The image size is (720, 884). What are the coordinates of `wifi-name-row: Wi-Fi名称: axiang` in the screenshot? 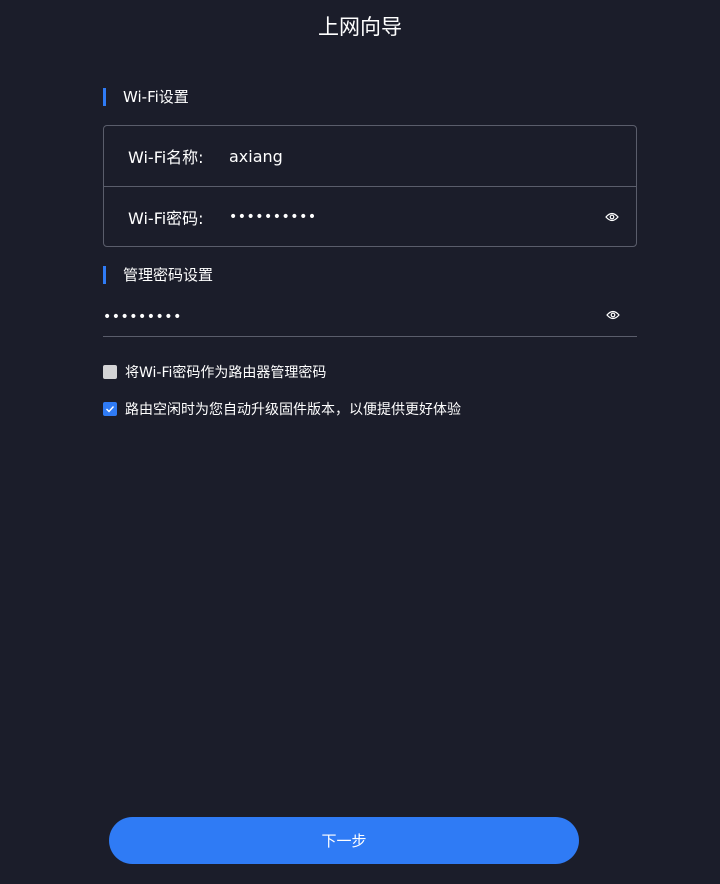 It's located at (370, 156).